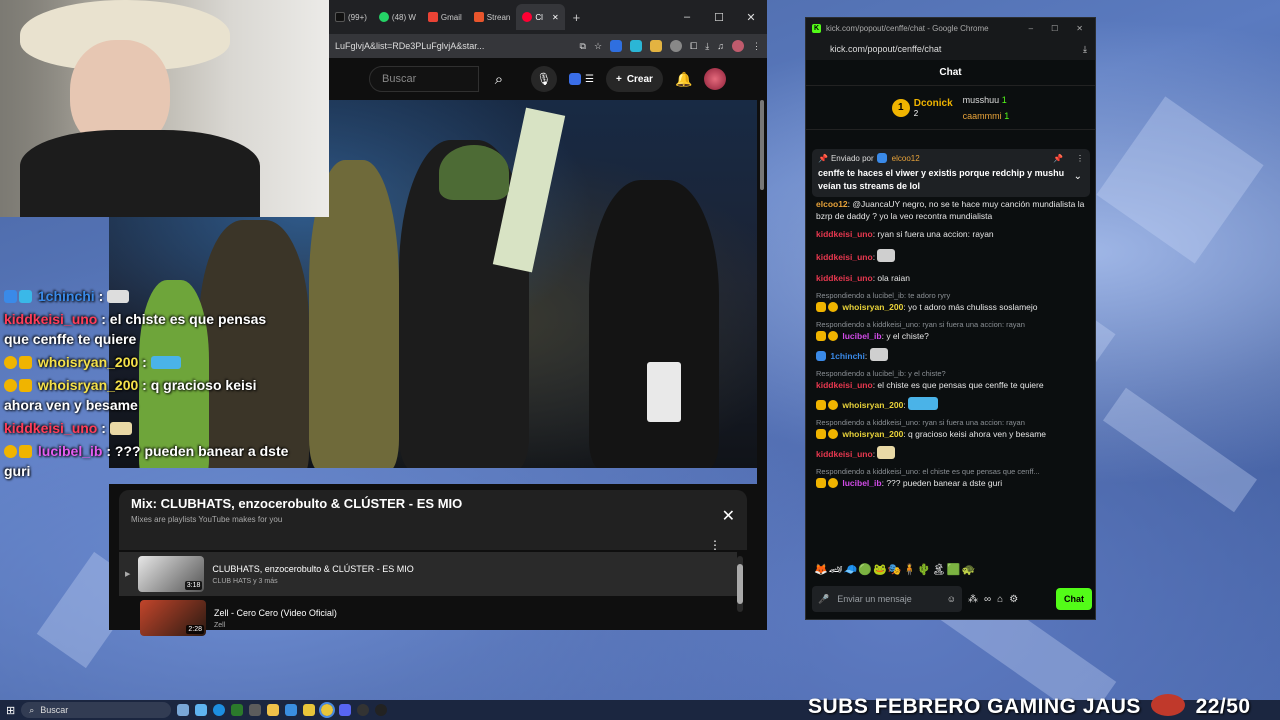  What do you see at coordinates (836, 570) in the screenshot?
I see `emote-icon: 🏎` at bounding box center [836, 570].